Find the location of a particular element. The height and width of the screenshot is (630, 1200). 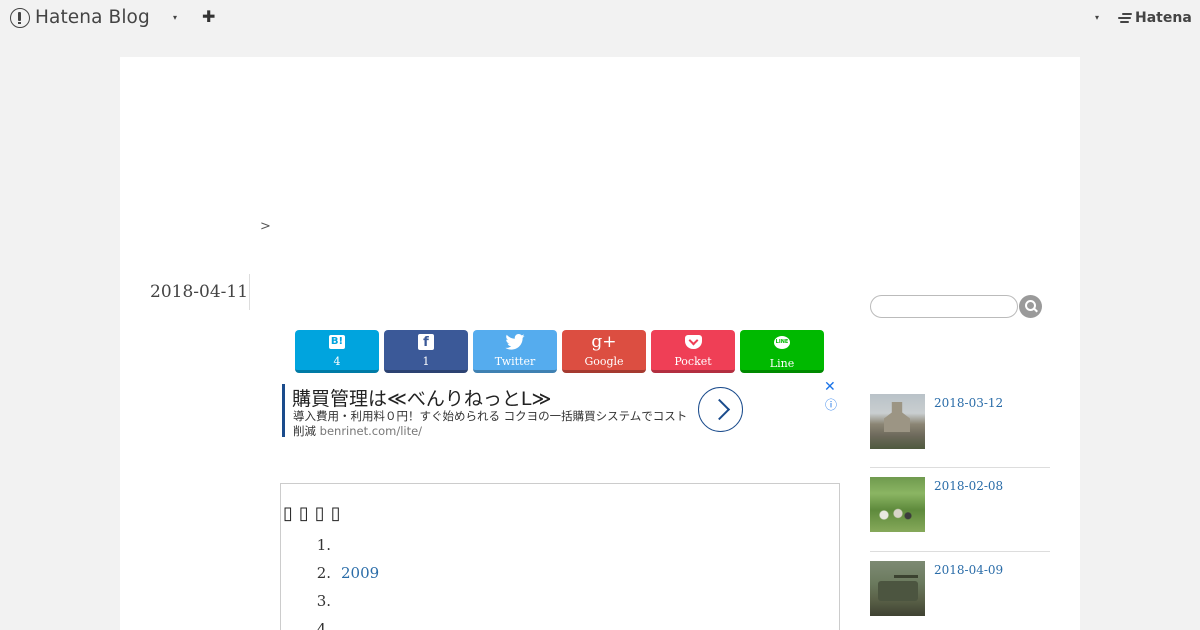

share-pocket-button: Pocket is located at coordinates (693, 351).